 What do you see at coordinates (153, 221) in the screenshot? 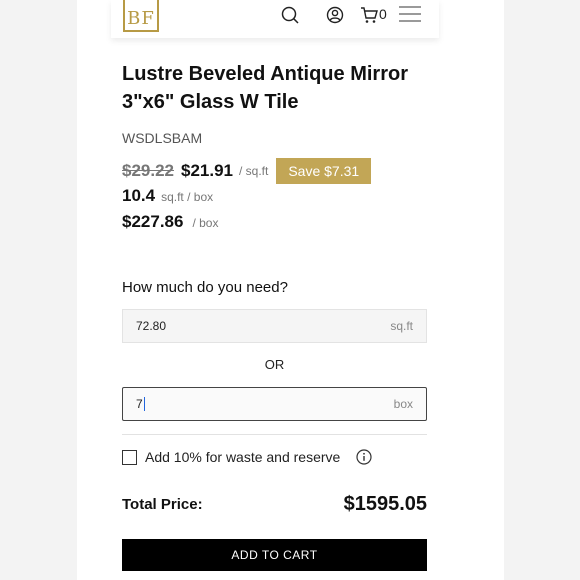
I see `box-price: $227.86` at bounding box center [153, 221].